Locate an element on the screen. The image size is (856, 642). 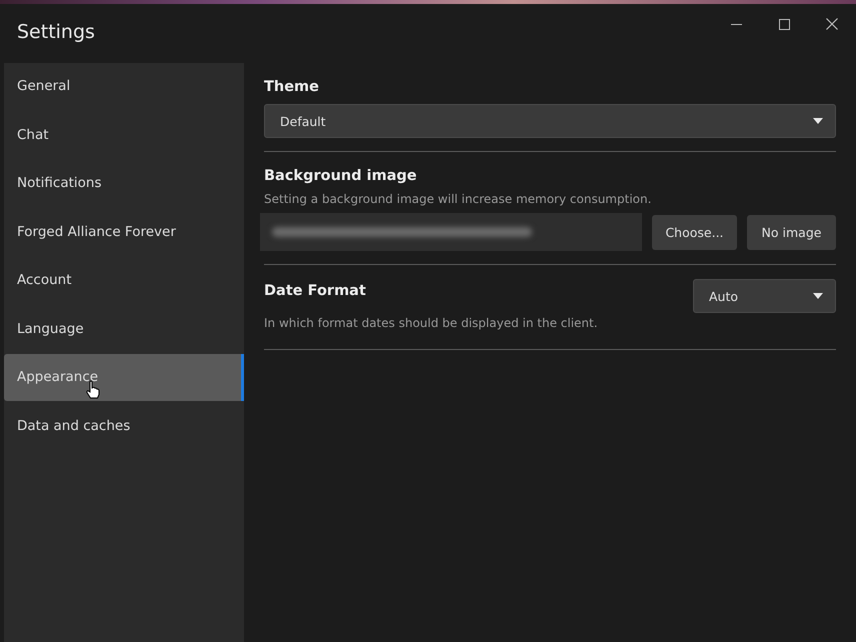
window-title: Settings is located at coordinates (56, 32).